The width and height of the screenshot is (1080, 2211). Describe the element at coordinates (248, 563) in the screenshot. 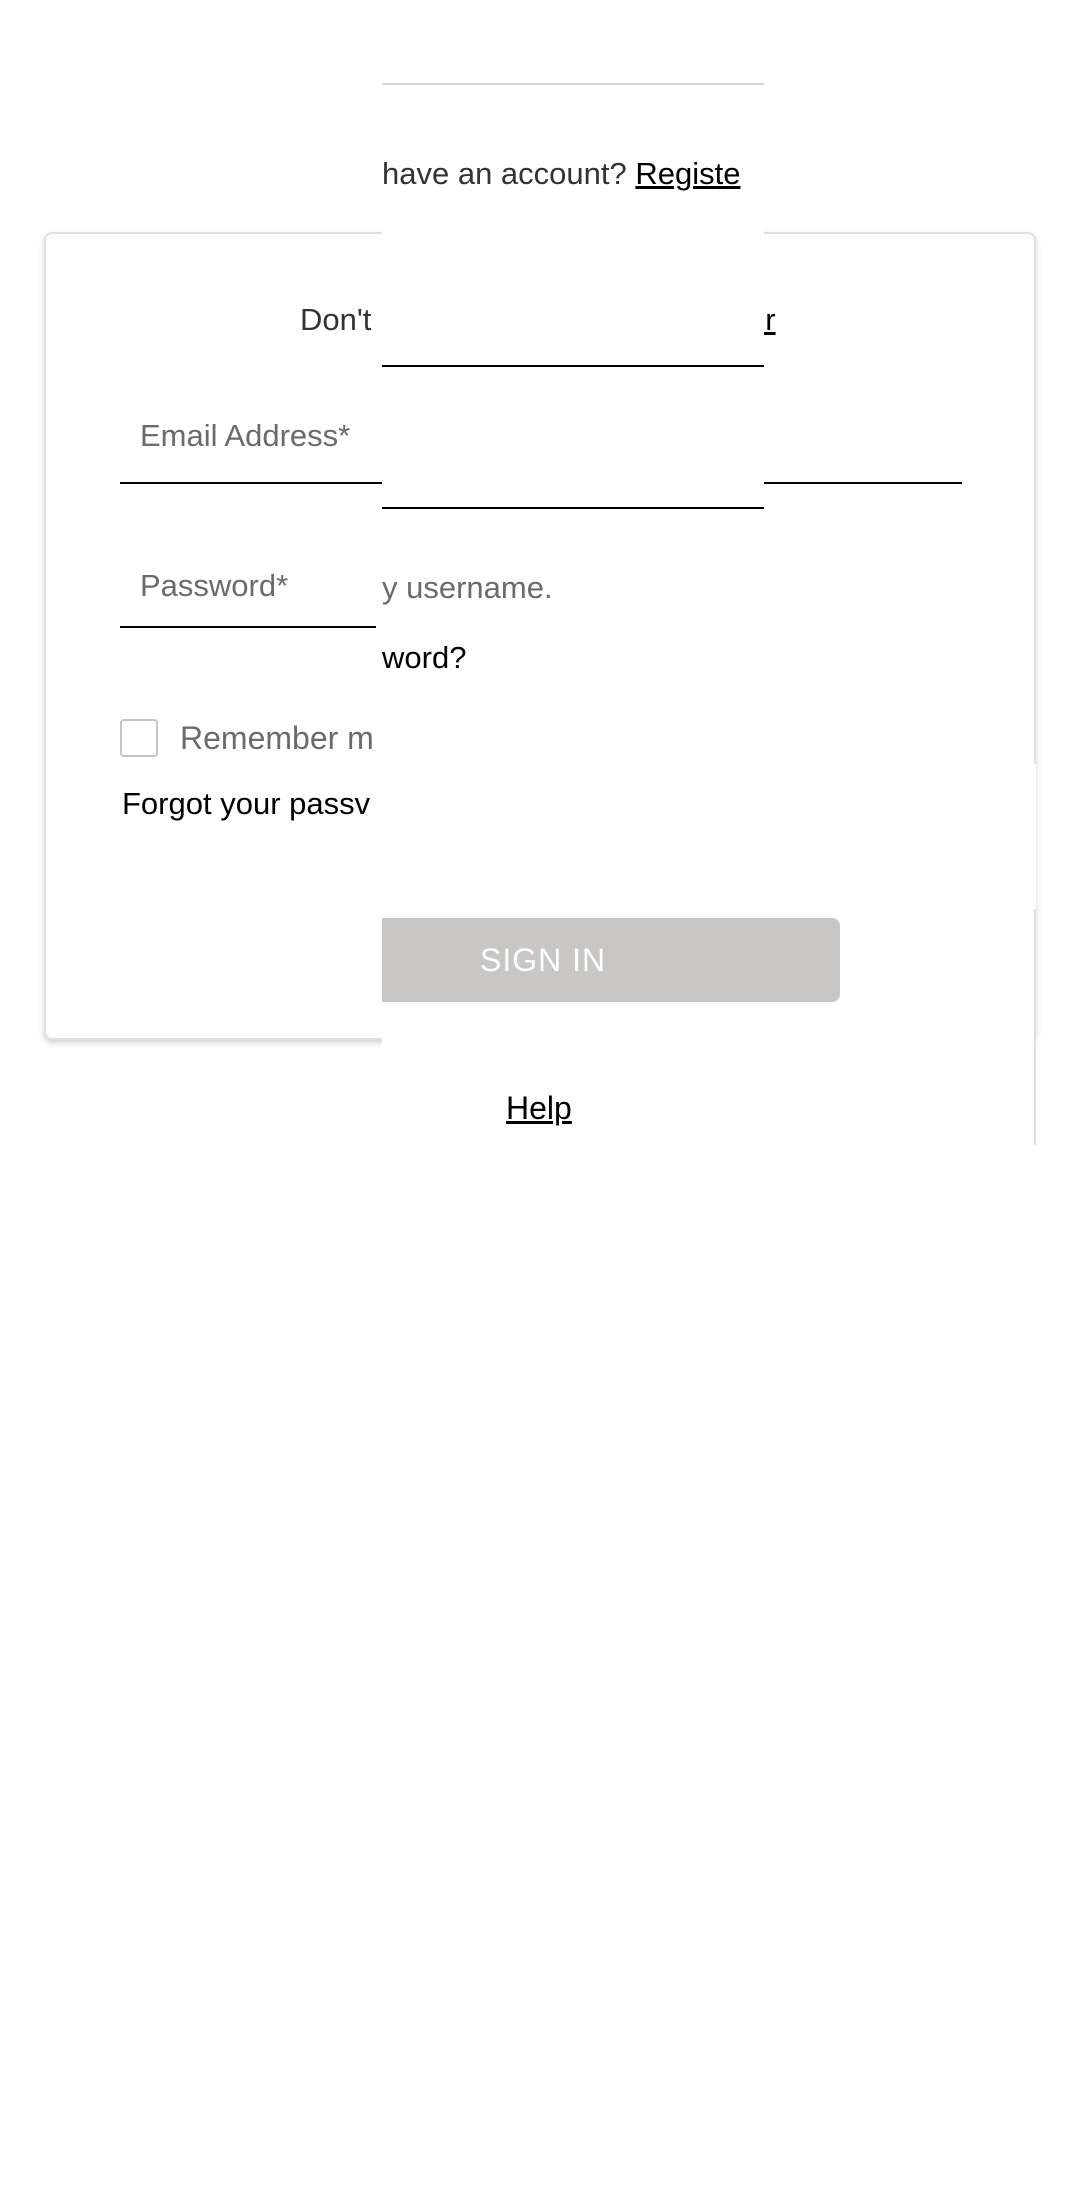

I see `password-field: Password*` at that location.